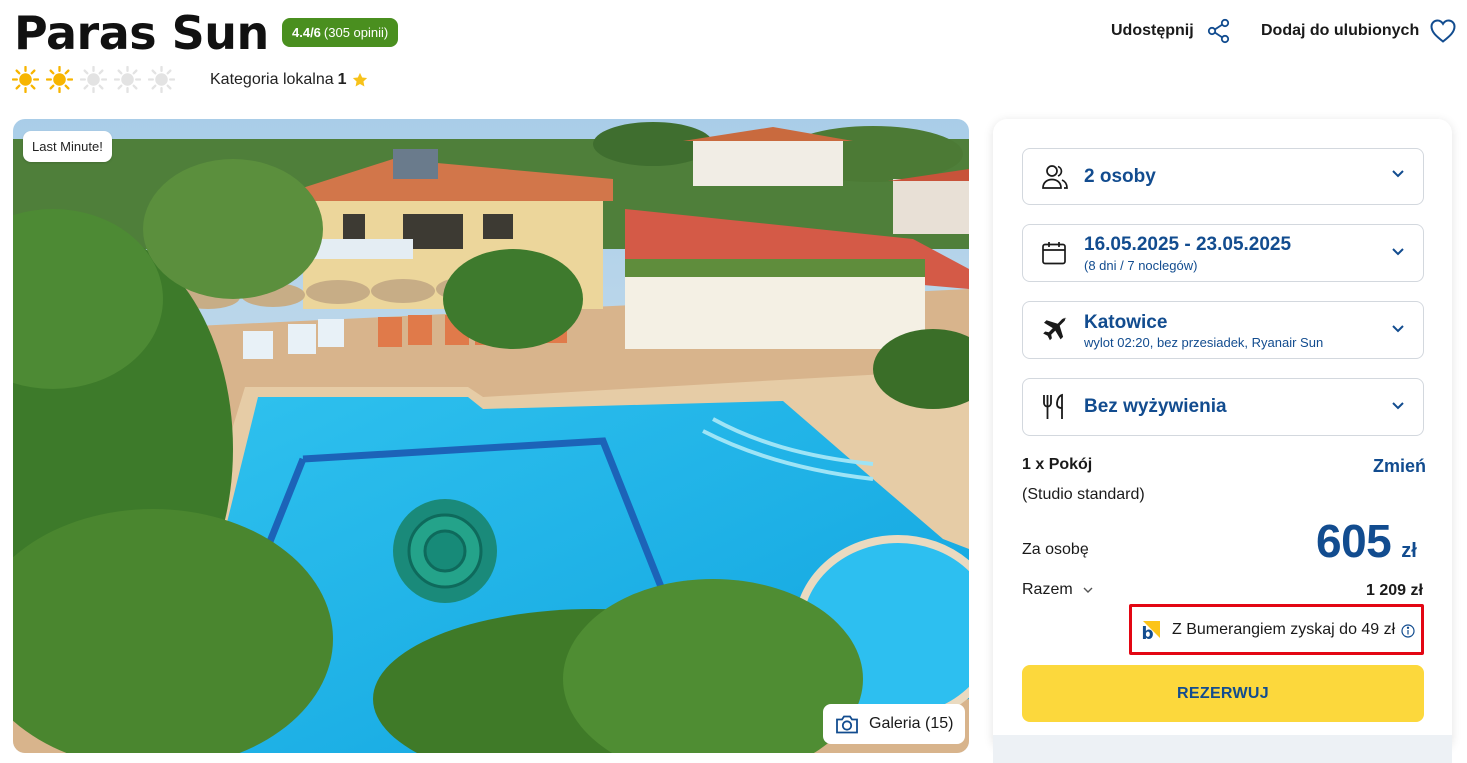 This screenshot has height=763, width=1467. I want to click on gallery-button: Galeria (15), so click(894, 724).